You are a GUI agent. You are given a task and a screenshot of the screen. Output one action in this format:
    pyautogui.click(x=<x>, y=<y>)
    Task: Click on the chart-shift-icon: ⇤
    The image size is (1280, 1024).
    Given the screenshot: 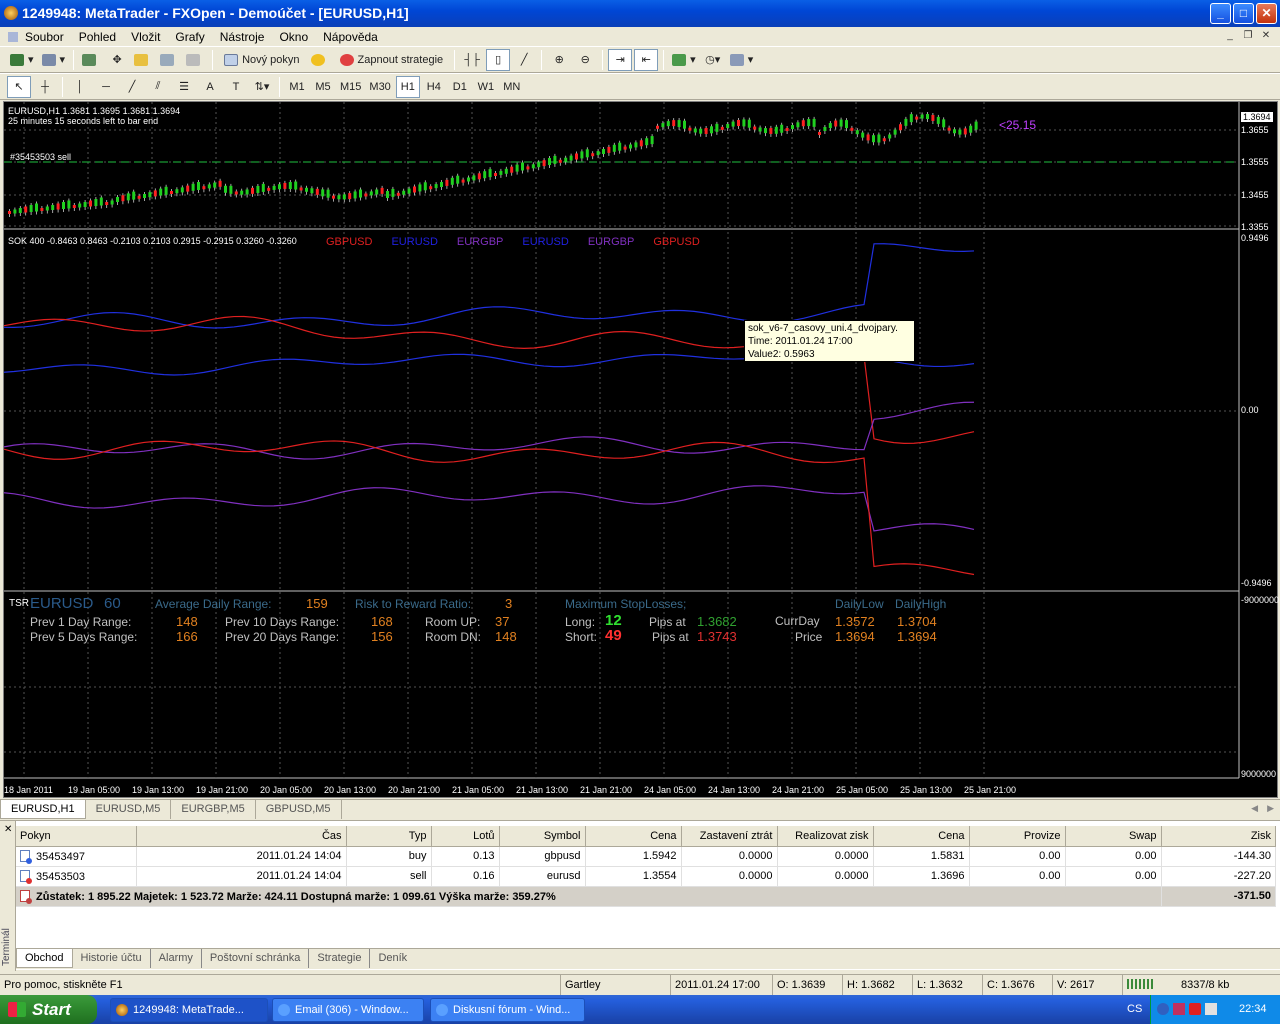 What is the action you would take?
    pyautogui.click(x=646, y=59)
    